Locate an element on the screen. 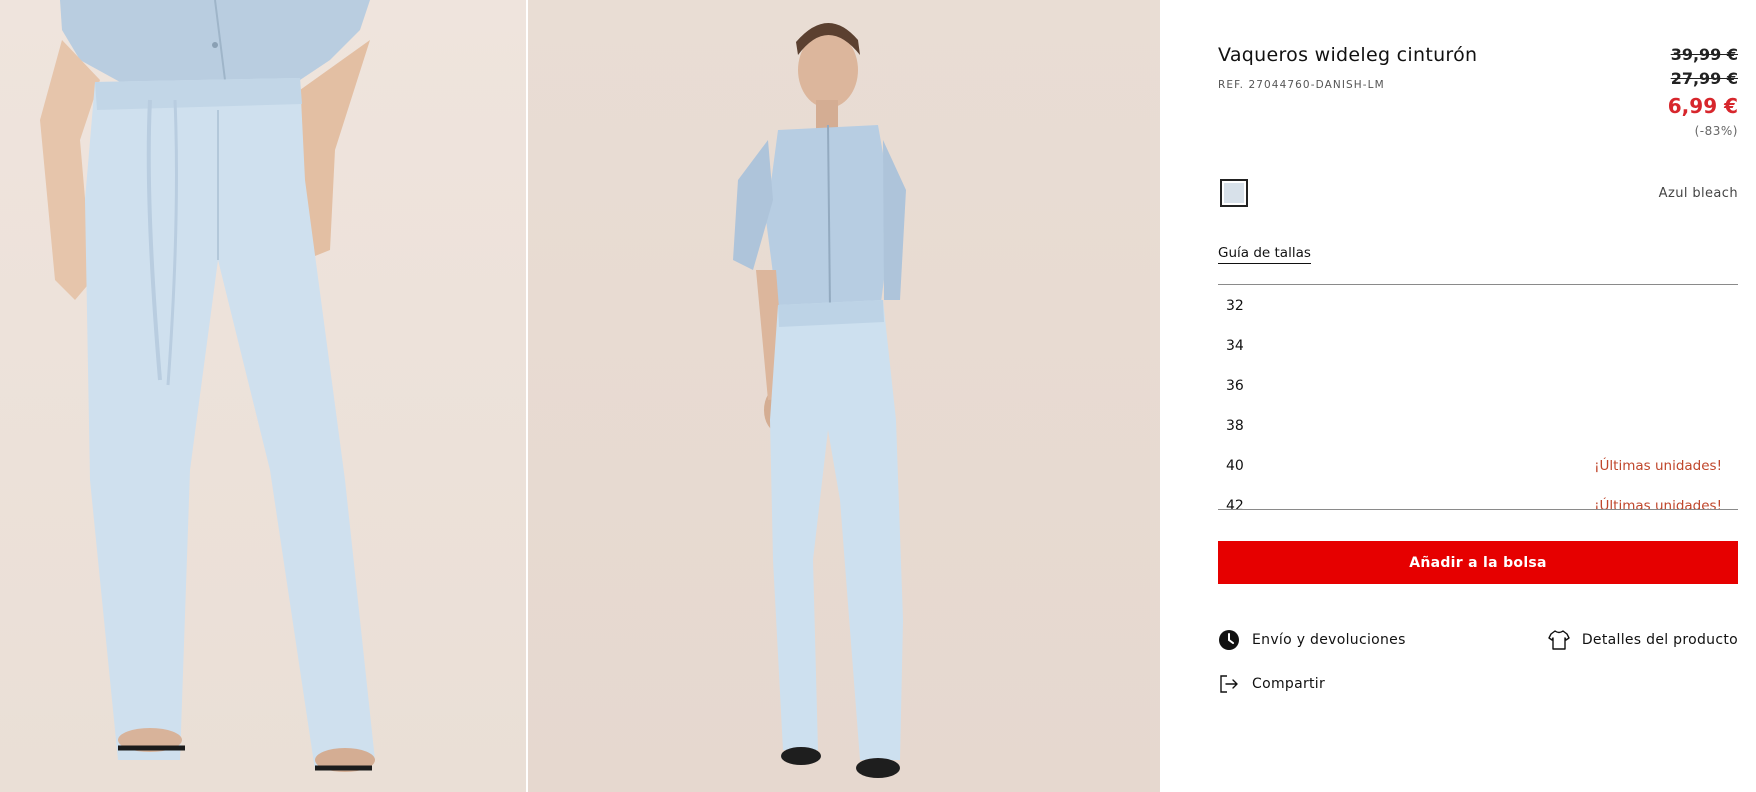  size-label: 32 is located at coordinates (1235, 306).